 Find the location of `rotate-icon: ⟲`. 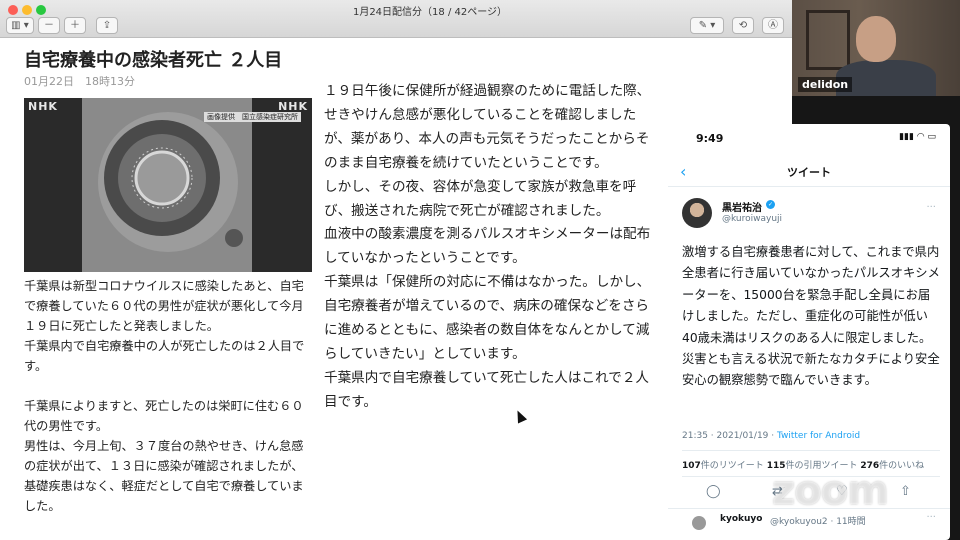

rotate-icon: ⟲ is located at coordinates (743, 25).